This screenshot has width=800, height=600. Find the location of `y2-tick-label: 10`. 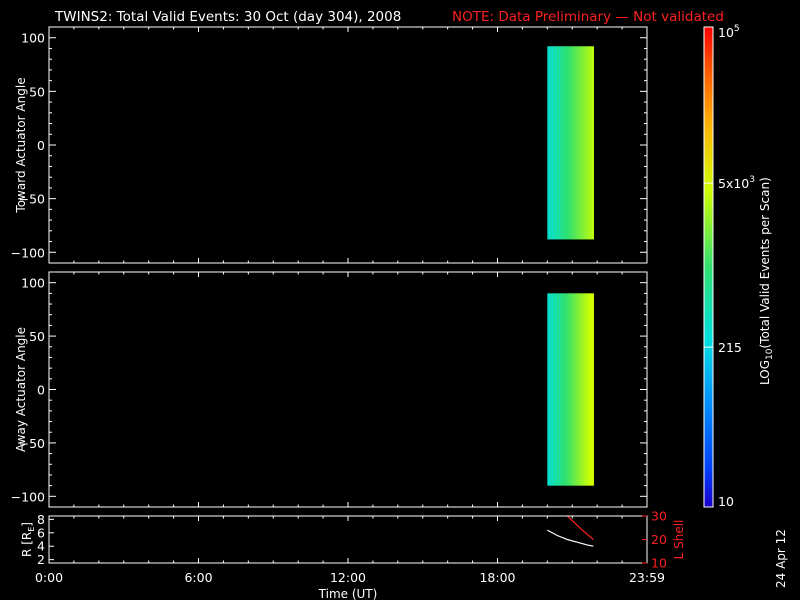

y2-tick-label: 10 is located at coordinates (659, 563).